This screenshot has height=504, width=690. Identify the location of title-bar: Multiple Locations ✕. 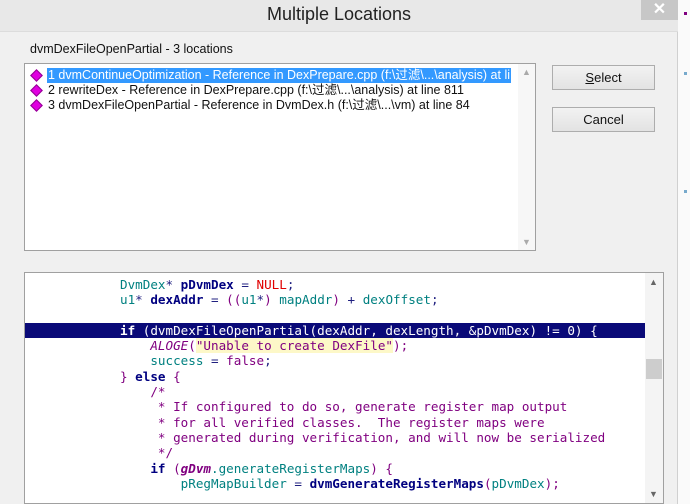
(339, 16).